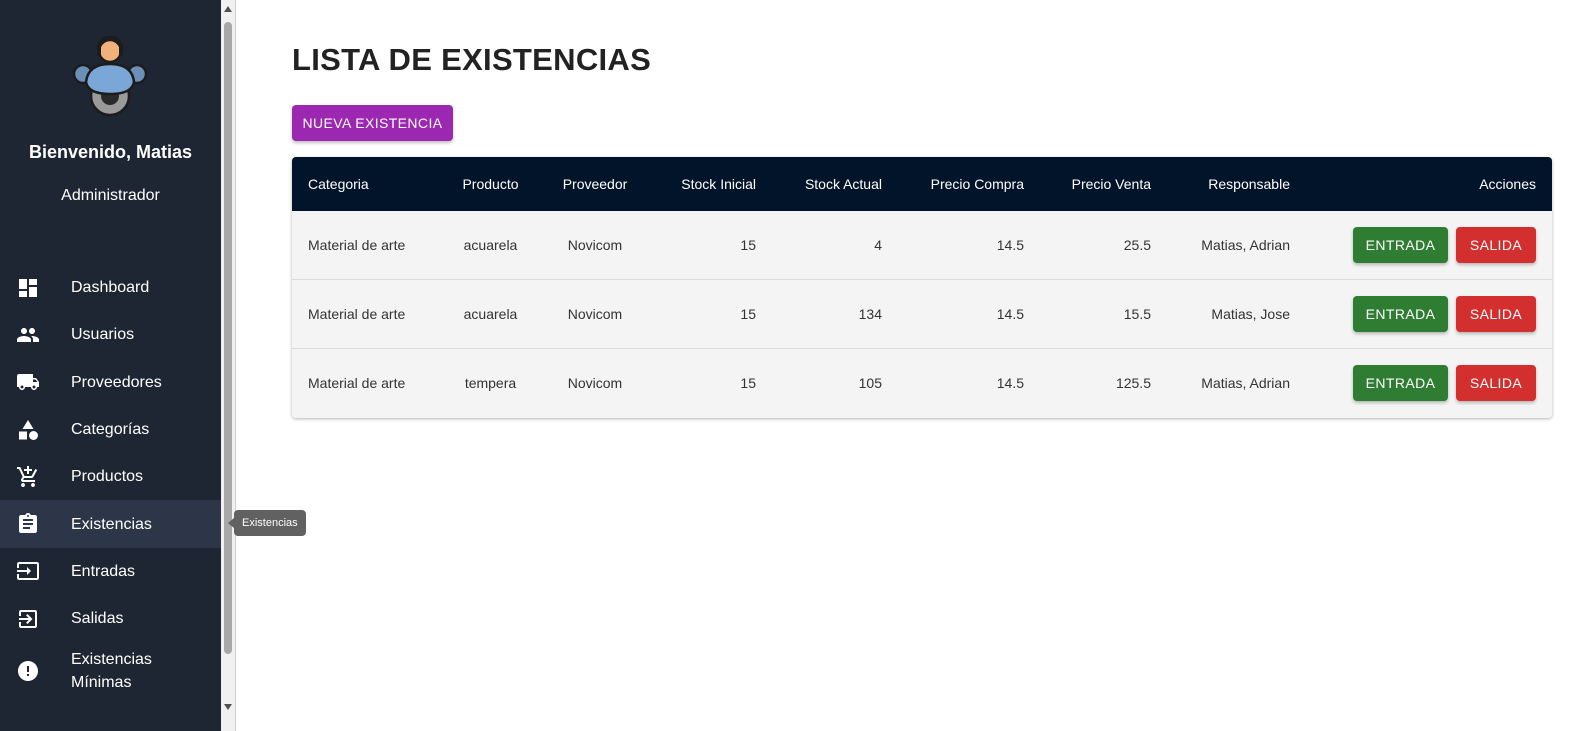 This screenshot has width=1592, height=731. Describe the element at coordinates (338, 184) in the screenshot. I see `column-header: Categoria` at that location.